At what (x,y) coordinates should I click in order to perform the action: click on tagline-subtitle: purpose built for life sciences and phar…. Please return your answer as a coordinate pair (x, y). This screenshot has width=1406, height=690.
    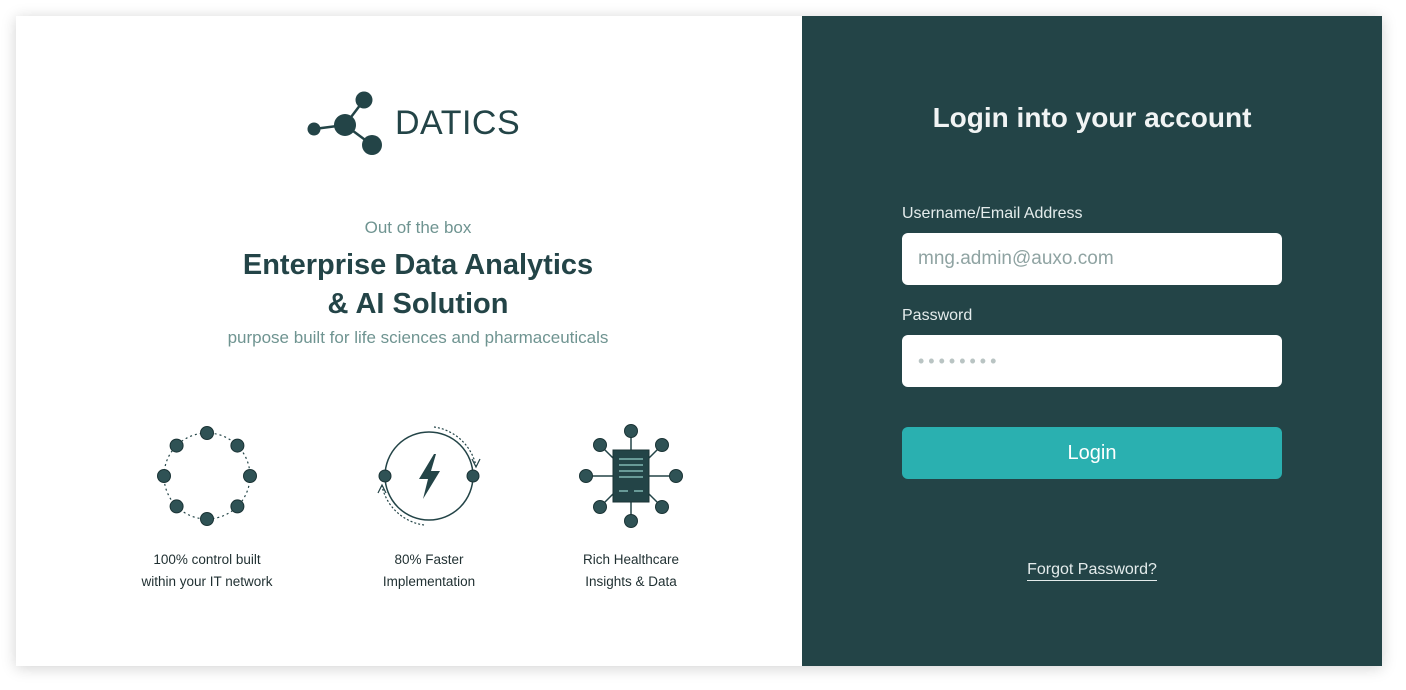
    Looking at the image, I should click on (418, 337).